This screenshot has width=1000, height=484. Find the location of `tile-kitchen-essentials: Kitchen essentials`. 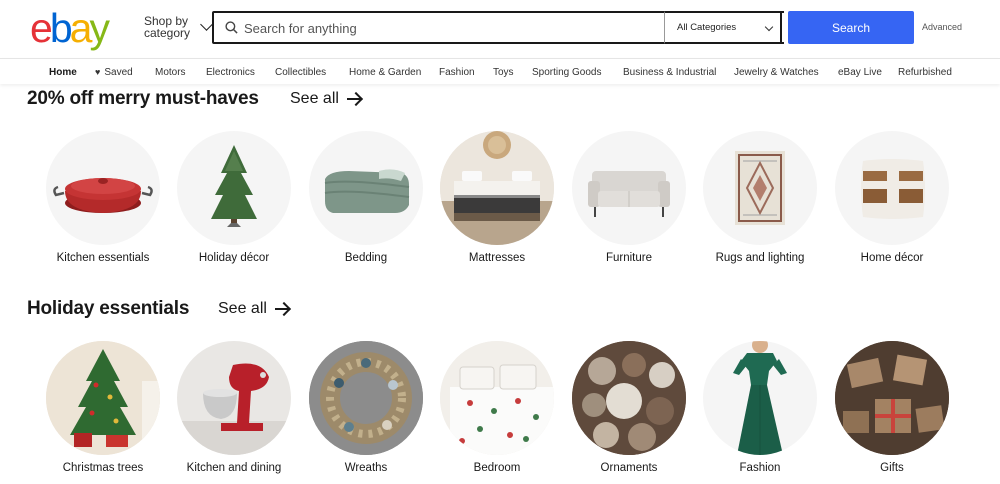

tile-kitchen-essentials: Kitchen essentials is located at coordinates (103, 197).